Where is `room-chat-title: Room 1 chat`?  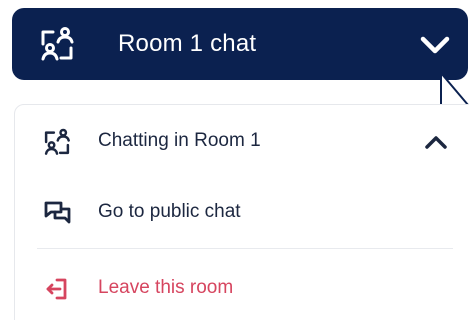
room-chat-title: Room 1 chat is located at coordinates (187, 43).